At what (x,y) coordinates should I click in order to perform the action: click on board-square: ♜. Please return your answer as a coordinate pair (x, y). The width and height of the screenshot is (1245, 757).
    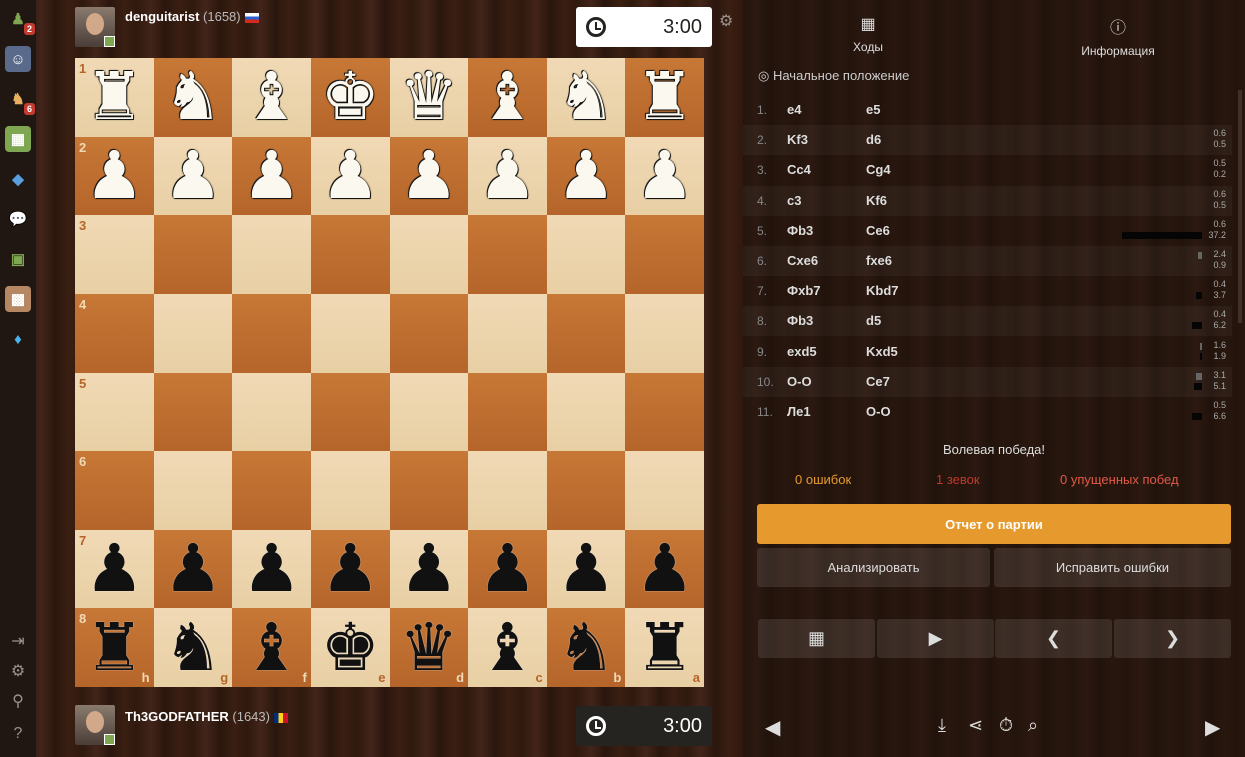
    Looking at the image, I should click on (664, 97).